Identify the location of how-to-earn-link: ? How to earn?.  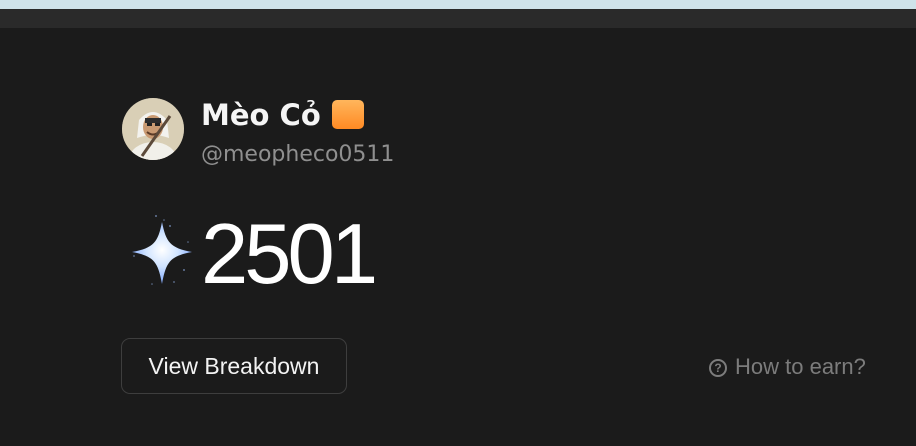
(787, 367).